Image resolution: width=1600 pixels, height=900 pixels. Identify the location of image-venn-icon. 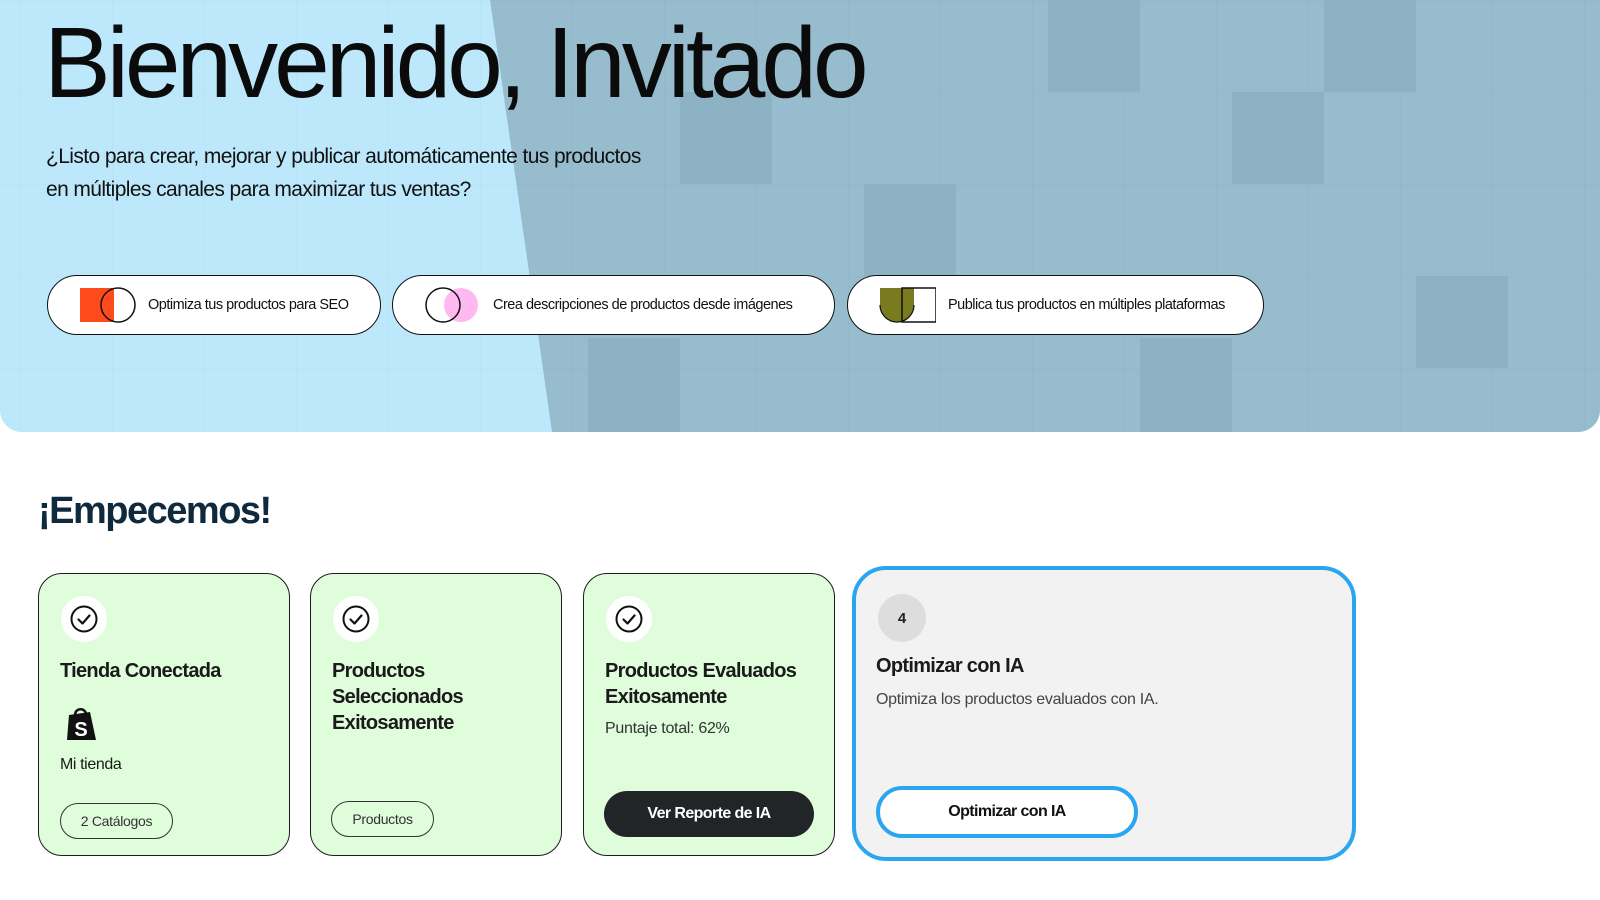
(451, 305).